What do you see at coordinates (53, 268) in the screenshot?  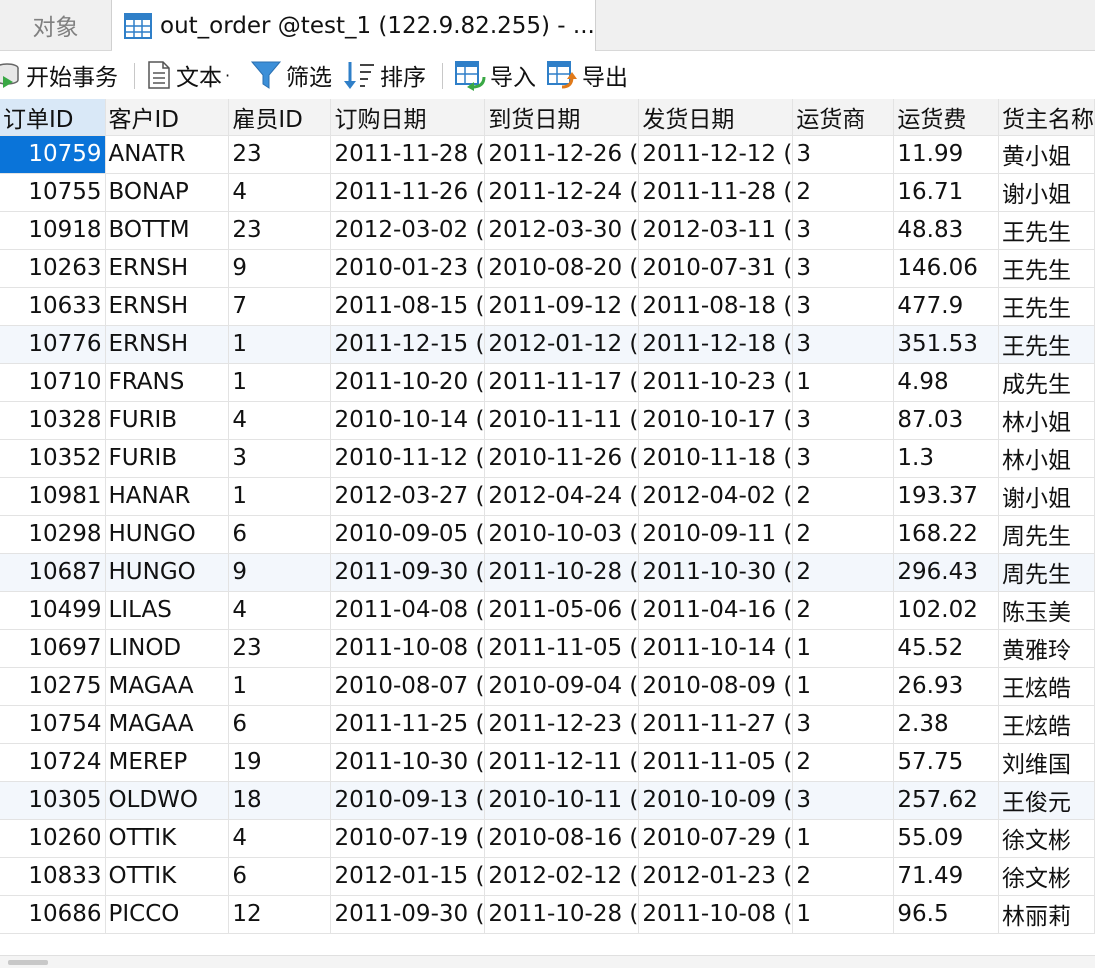 I see `order-id-cell: 10263` at bounding box center [53, 268].